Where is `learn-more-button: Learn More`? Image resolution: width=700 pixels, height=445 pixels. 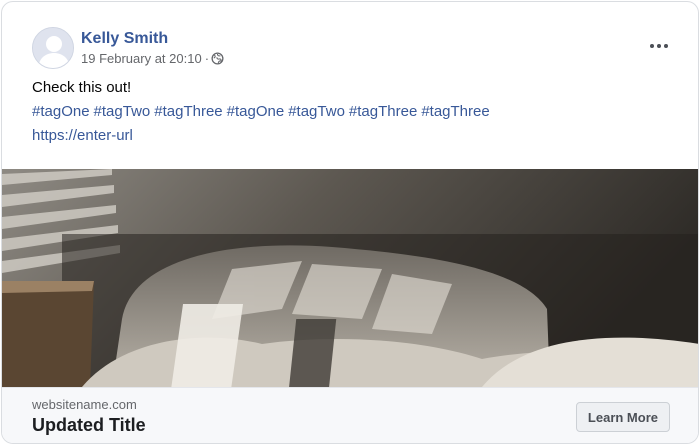
learn-more-button: Learn More is located at coordinates (622, 417).